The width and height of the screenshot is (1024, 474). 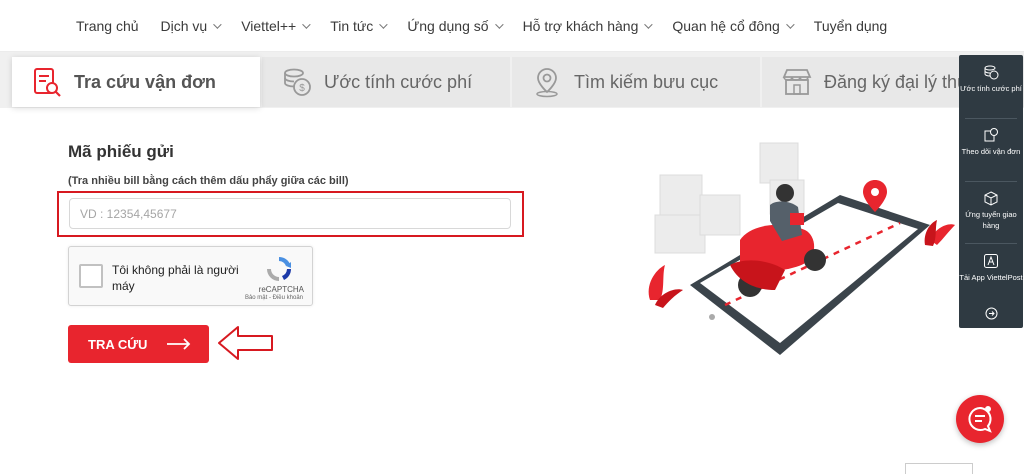 I want to click on pointer-arrow-icon, so click(x=245, y=343).